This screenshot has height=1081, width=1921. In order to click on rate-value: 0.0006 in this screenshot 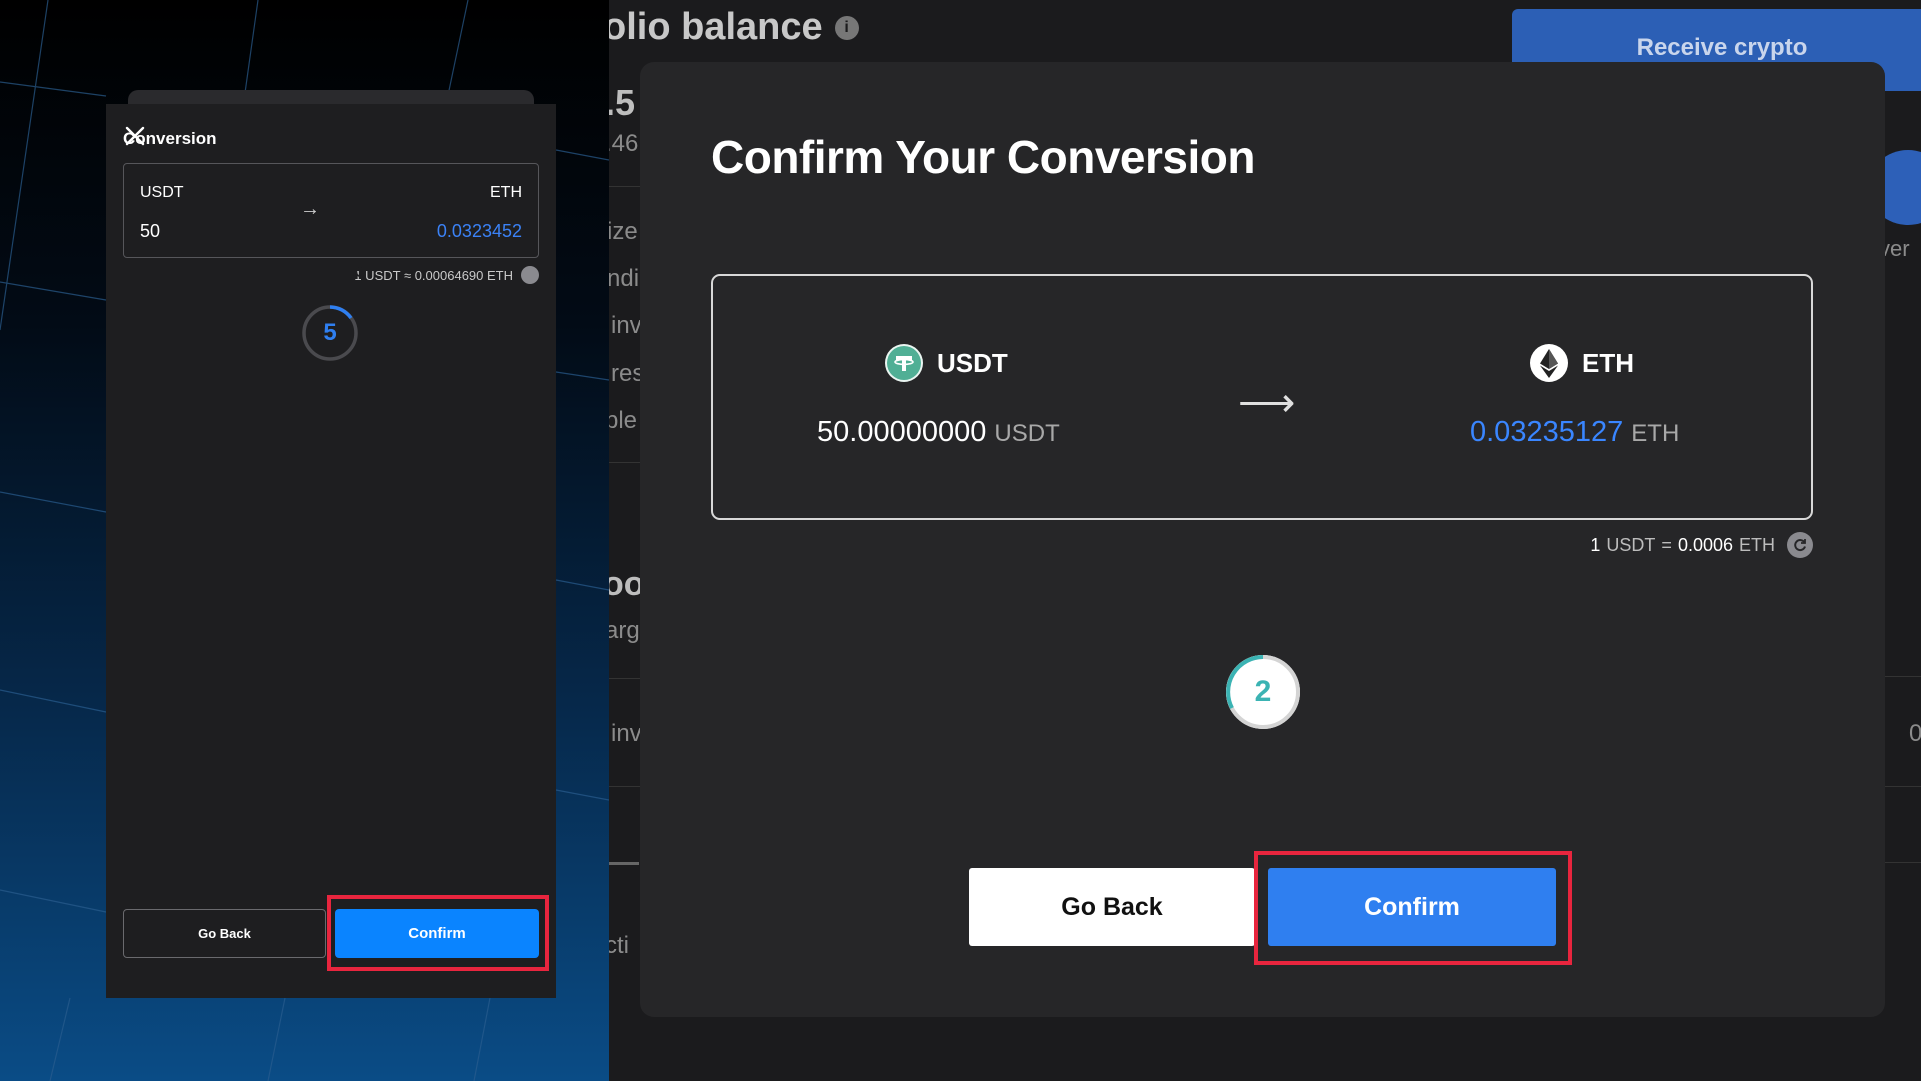, I will do `click(1705, 544)`.